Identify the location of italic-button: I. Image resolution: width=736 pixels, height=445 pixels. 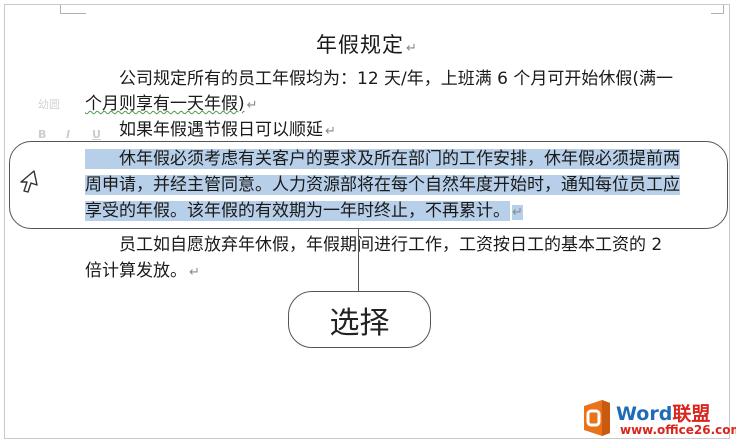
(68, 134).